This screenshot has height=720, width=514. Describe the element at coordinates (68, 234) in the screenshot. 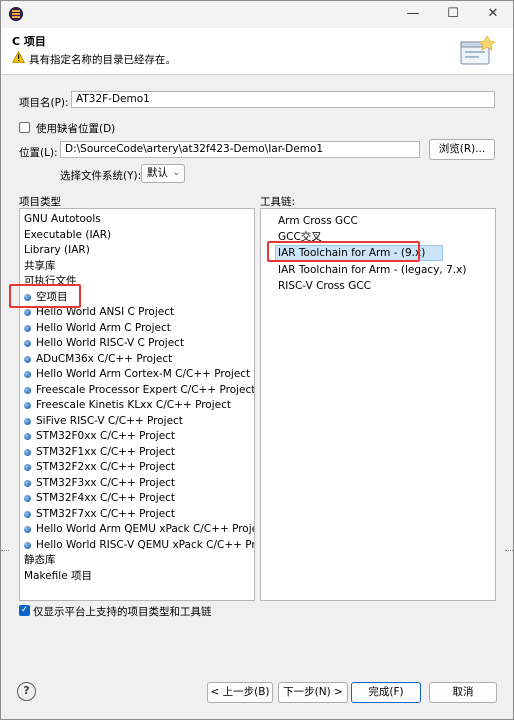

I see `project-type-label: Executable (IAR)` at that location.